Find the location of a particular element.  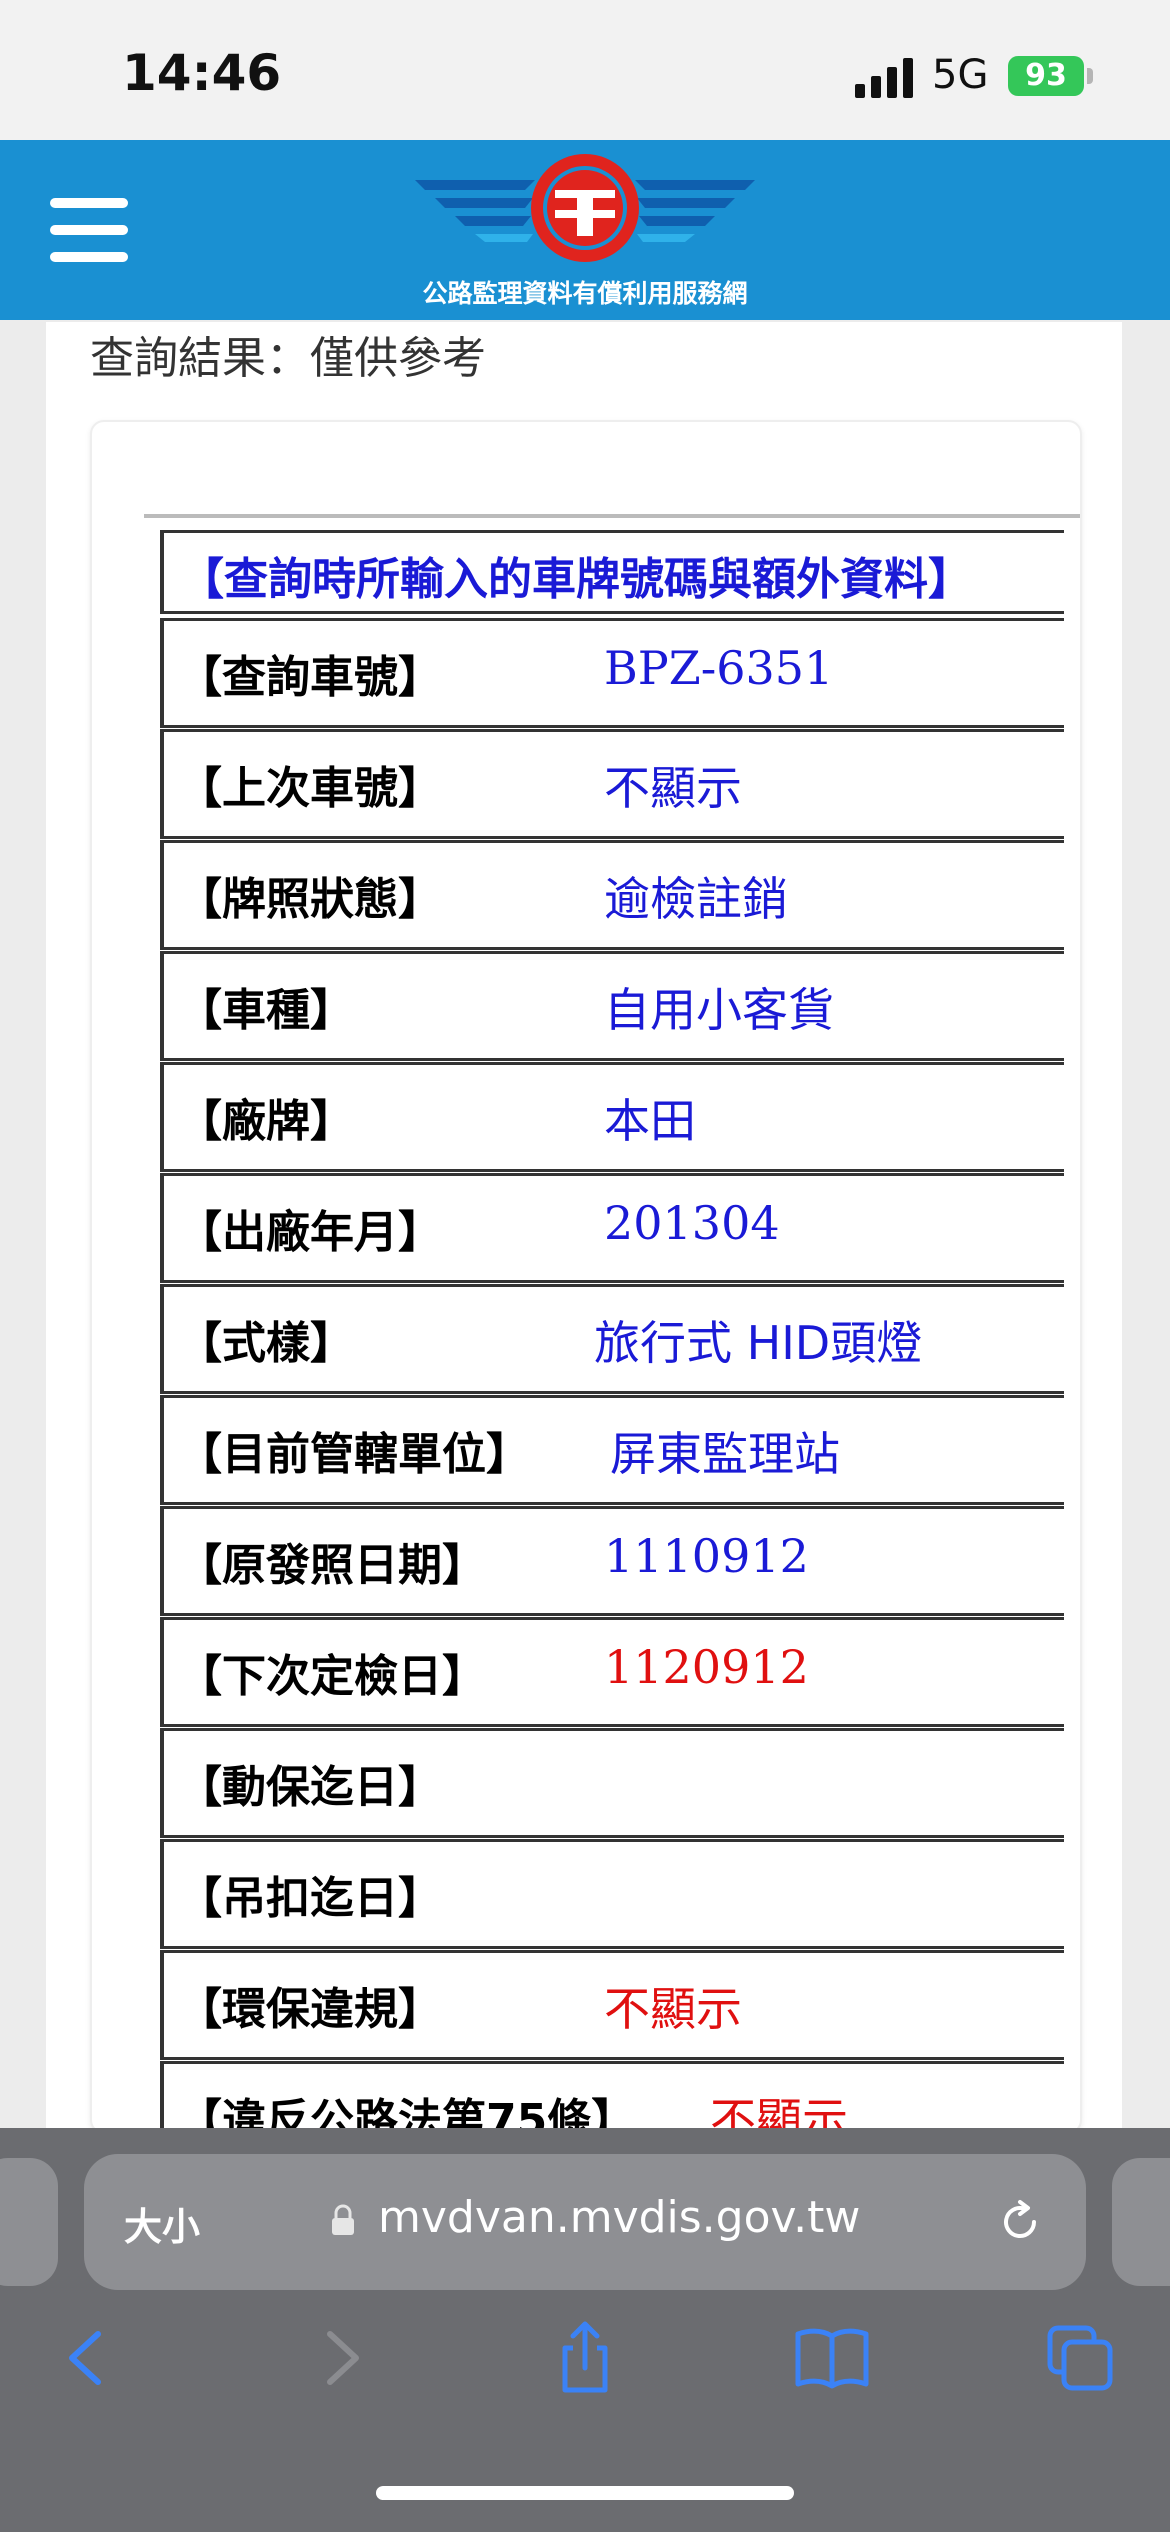

table-row: 【吊扣迄日】 is located at coordinates (612, 1894).